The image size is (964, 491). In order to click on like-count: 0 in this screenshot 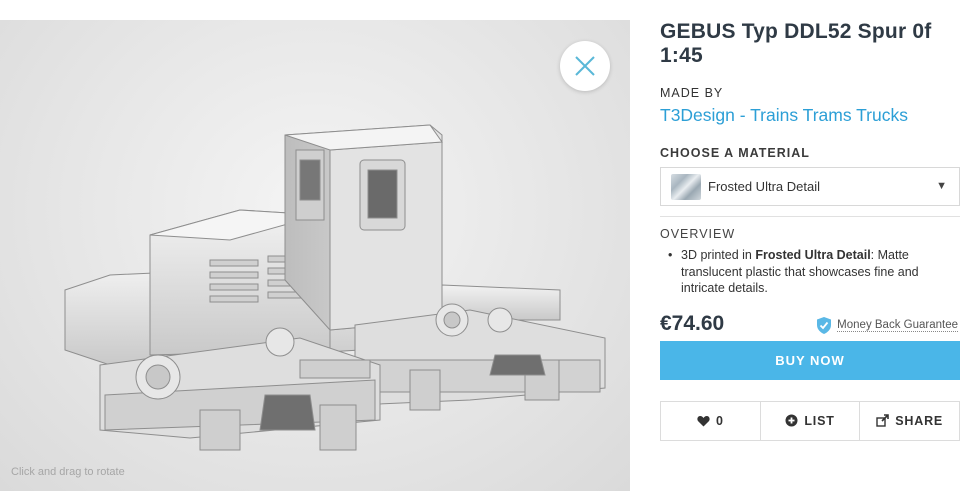, I will do `click(719, 420)`.